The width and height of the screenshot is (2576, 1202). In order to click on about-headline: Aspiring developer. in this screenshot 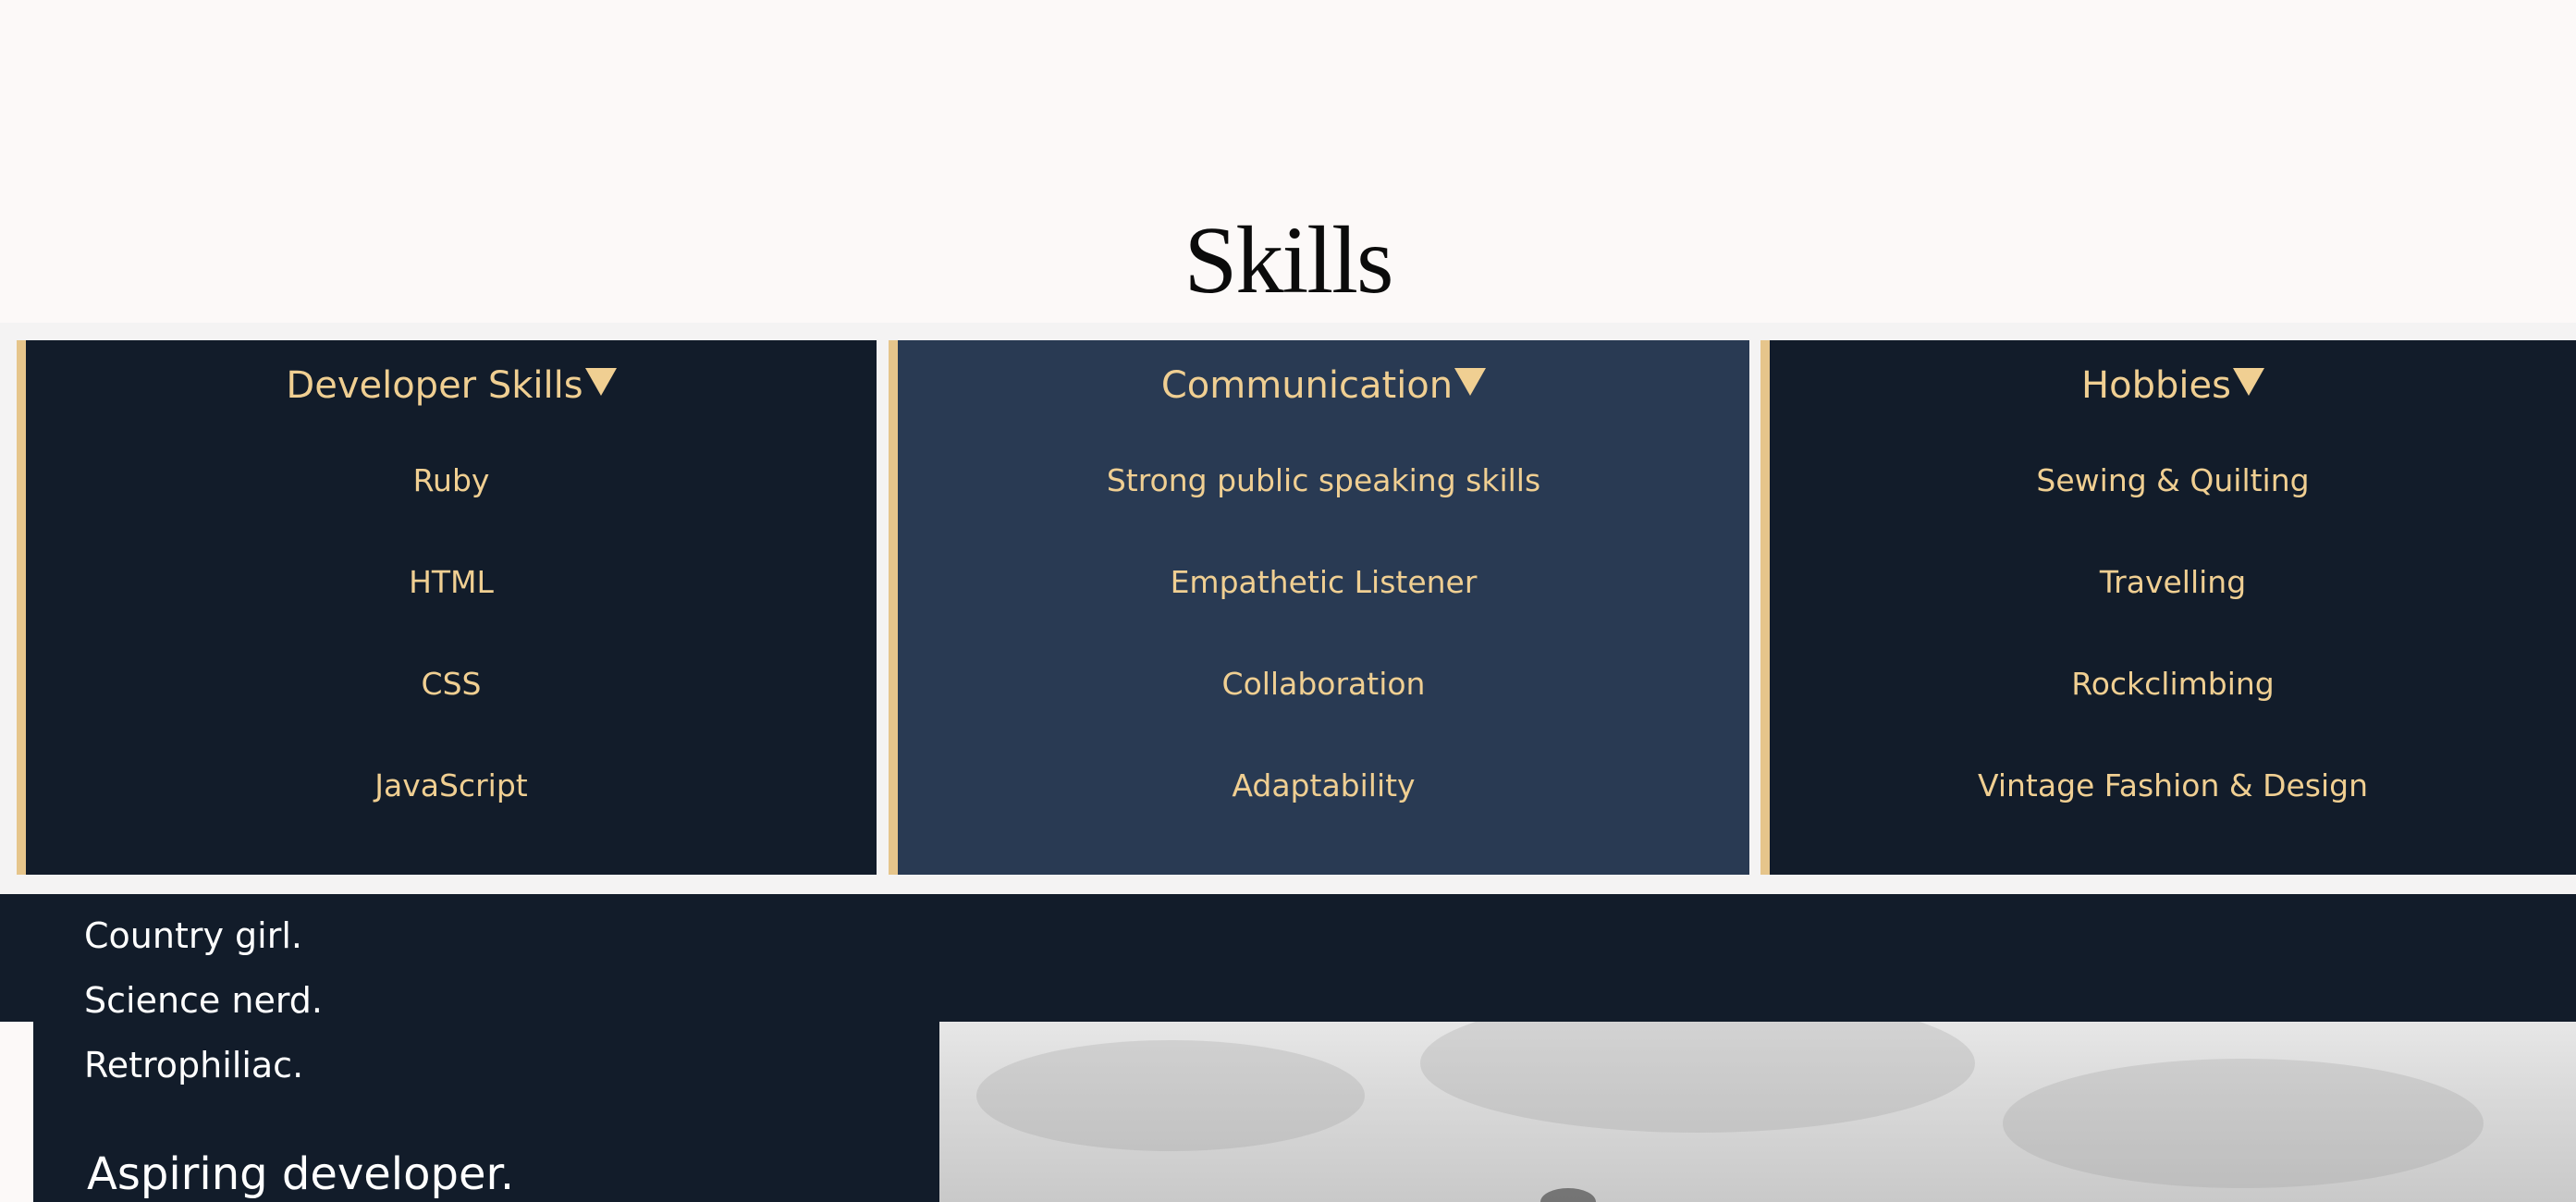, I will do `click(301, 1174)`.